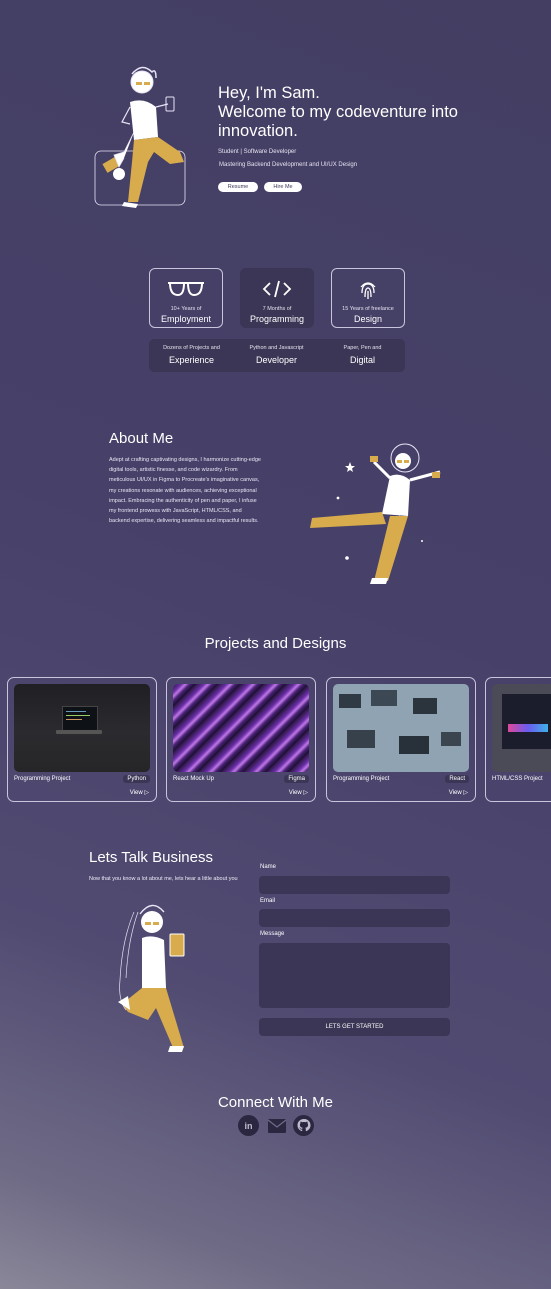 The height and width of the screenshot is (1289, 551). Describe the element at coordinates (521, 728) in the screenshot. I see `project-image-monitor` at that location.